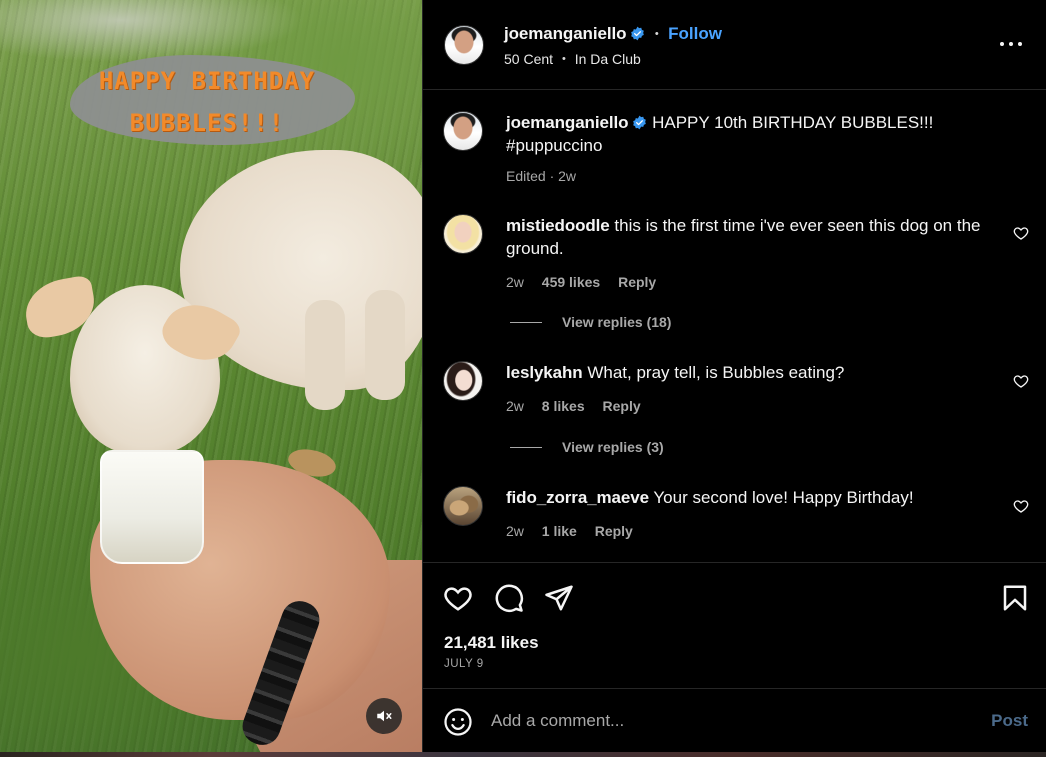 This screenshot has width=1046, height=757. Describe the element at coordinates (571, 282) in the screenshot. I see `comment-likes: 459 likes` at that location.